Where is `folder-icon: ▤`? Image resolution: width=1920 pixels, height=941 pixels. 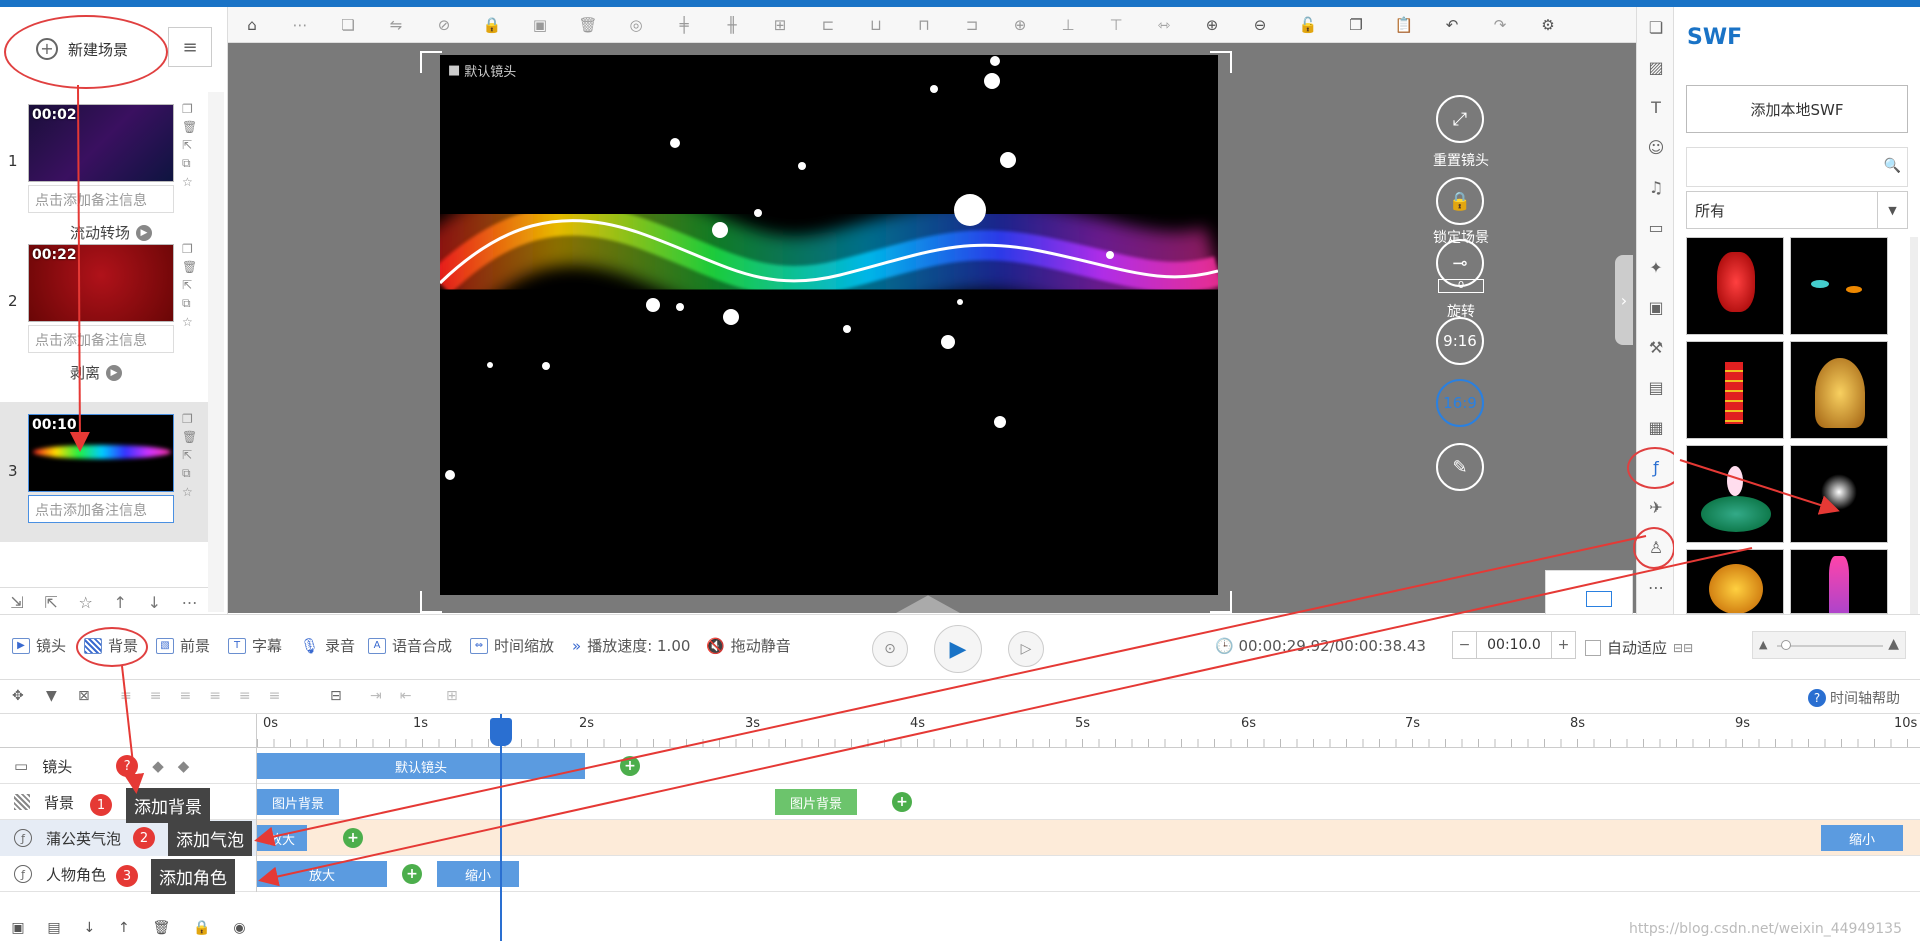 folder-icon: ▤ is located at coordinates (53, 928).